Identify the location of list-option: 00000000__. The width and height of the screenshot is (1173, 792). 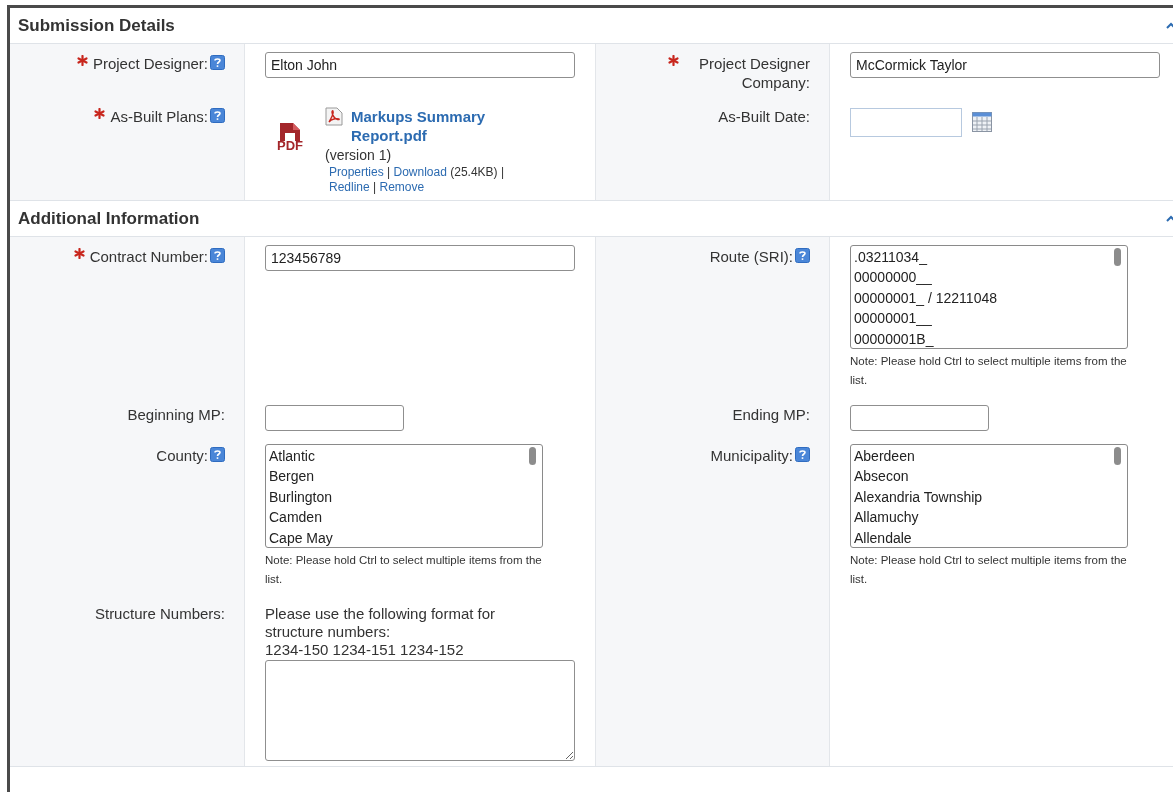
(989, 277).